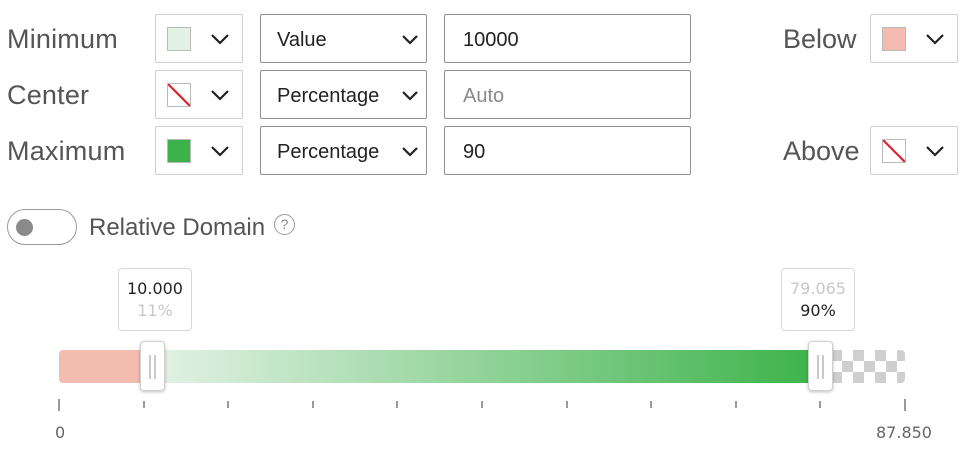  I want to click on above-color-picker, so click(914, 150).